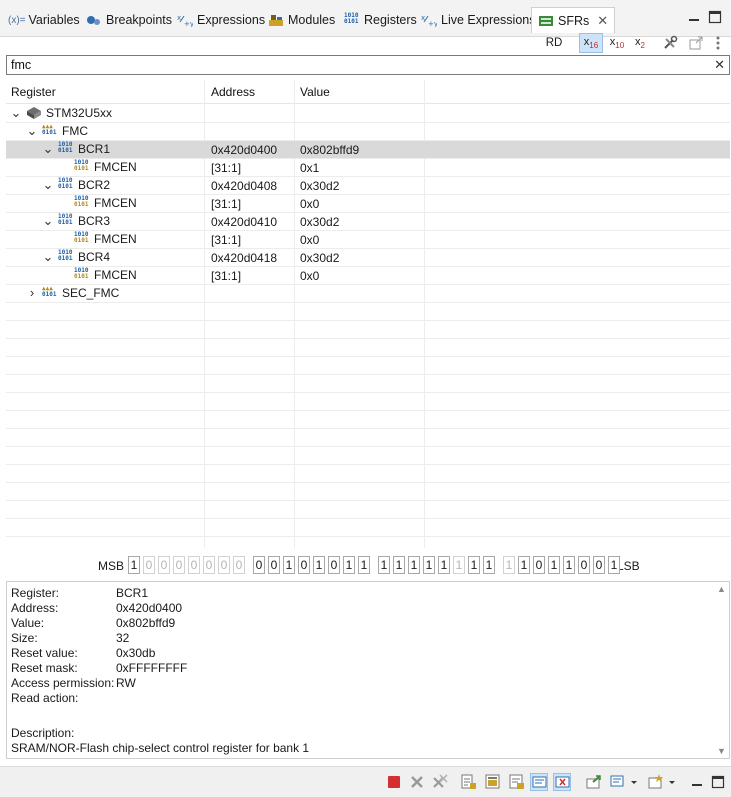 Image resolution: width=731 pixels, height=797 pixels. I want to click on binary-format-toggle: x2, so click(640, 43).